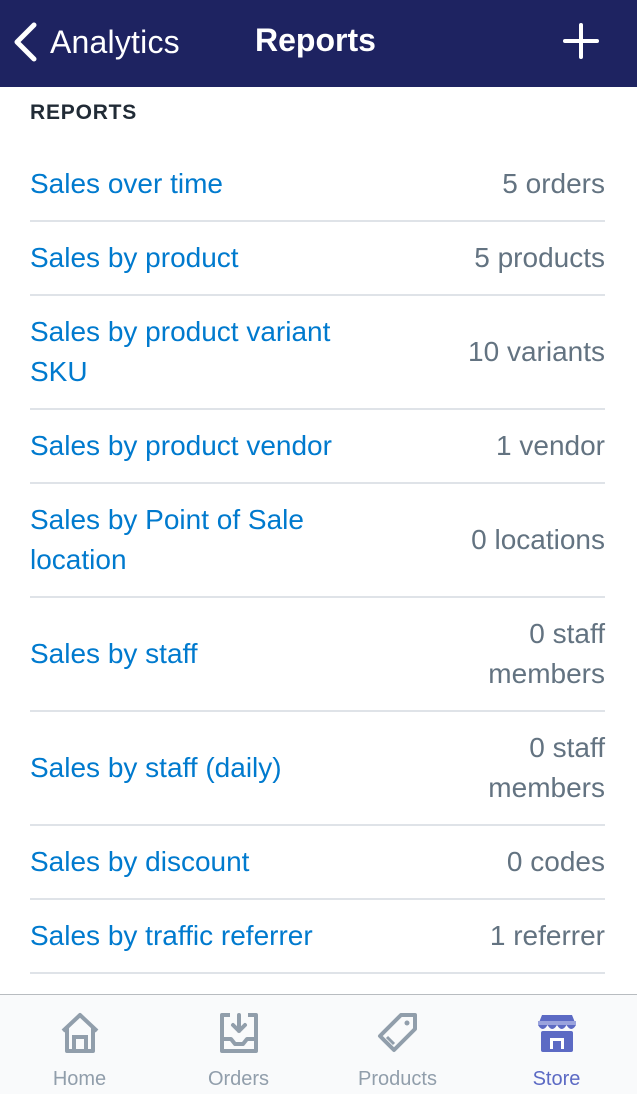 The height and width of the screenshot is (1094, 637). I want to click on navigation-bar: Analytics Reports, so click(318, 43).